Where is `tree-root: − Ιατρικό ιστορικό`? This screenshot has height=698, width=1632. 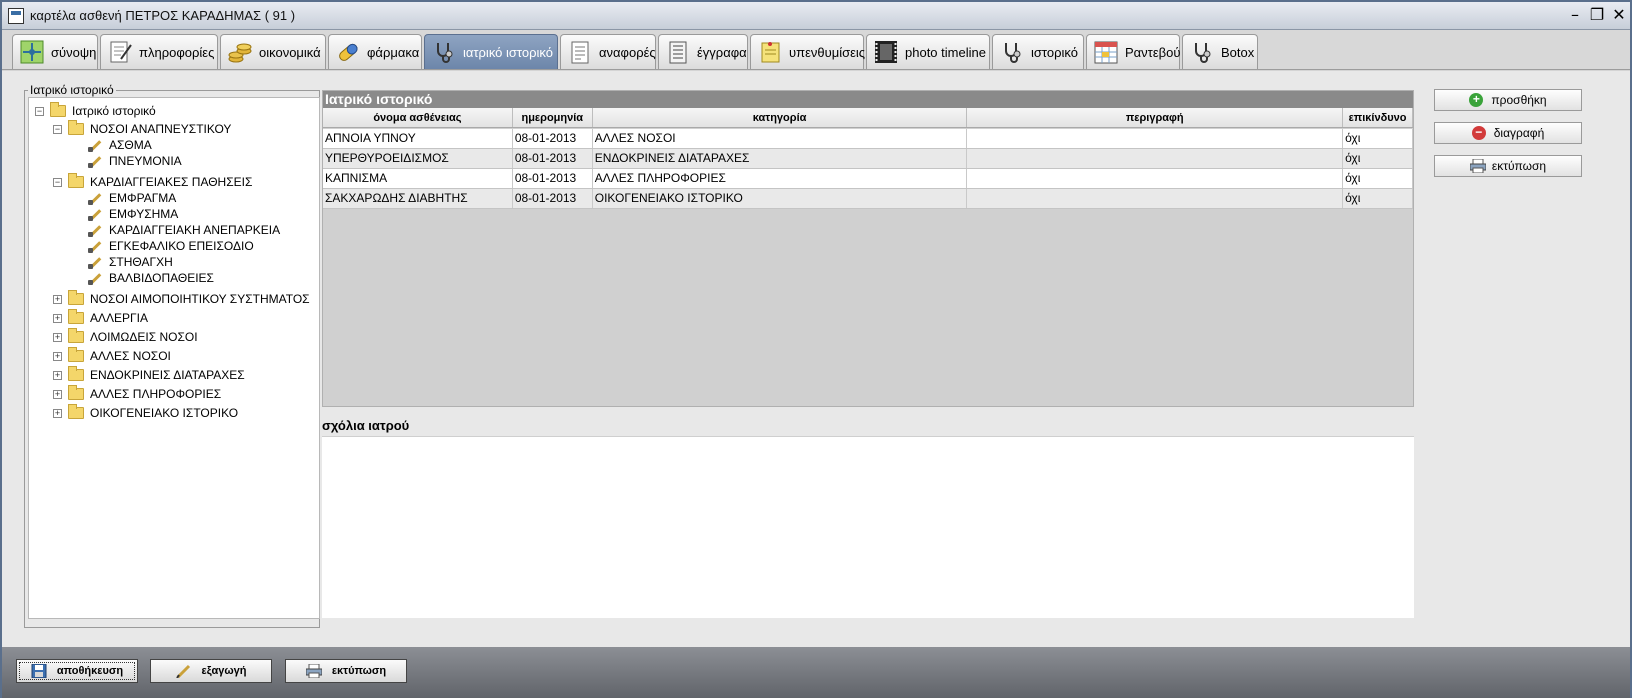 tree-root: − Ιατρικό ιστορικό is located at coordinates (95, 111).